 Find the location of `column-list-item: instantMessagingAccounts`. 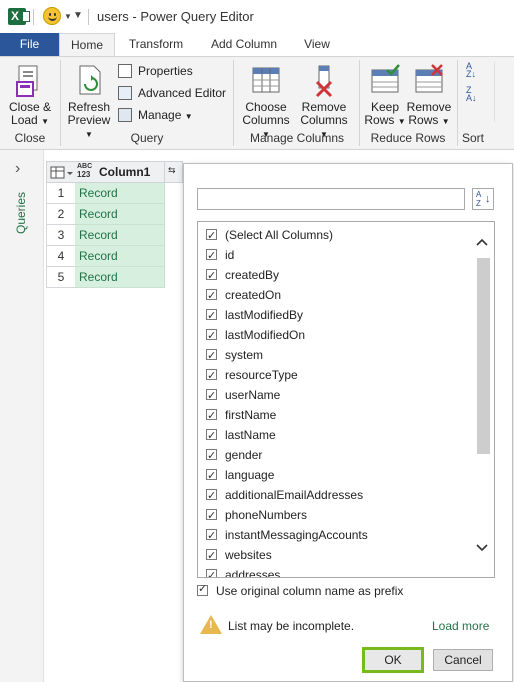

column-list-item: instantMessagingAccounts is located at coordinates (287, 535).